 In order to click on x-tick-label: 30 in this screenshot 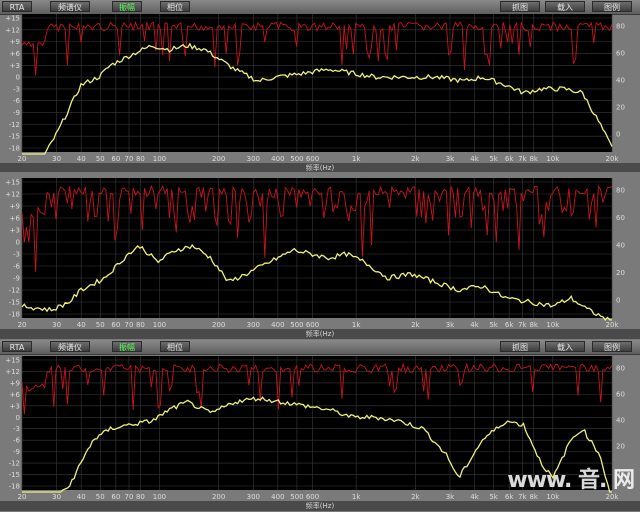, I will do `click(56, 159)`.